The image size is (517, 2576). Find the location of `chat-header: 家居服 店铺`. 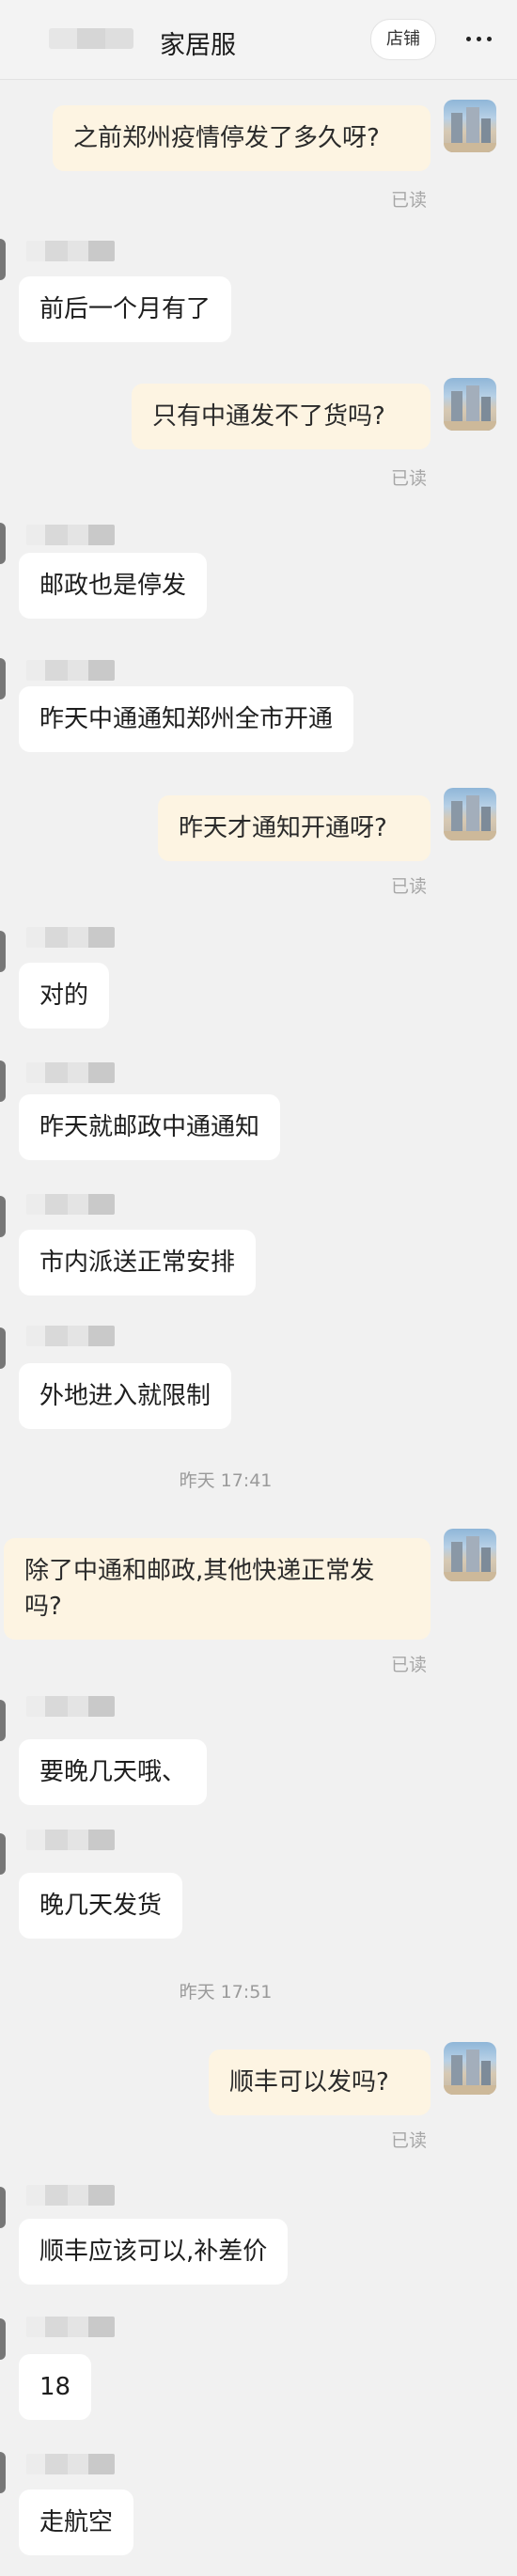

chat-header: 家居服 店铺 is located at coordinates (258, 40).